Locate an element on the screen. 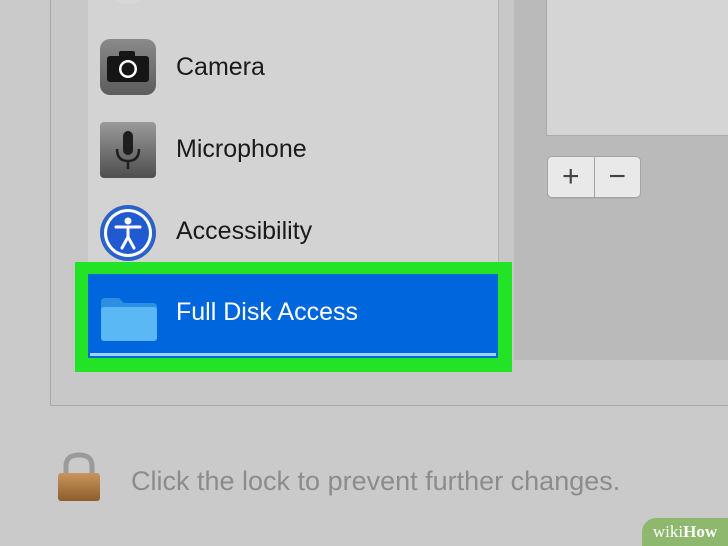 The width and height of the screenshot is (728, 546). app-list-box is located at coordinates (637, 68).